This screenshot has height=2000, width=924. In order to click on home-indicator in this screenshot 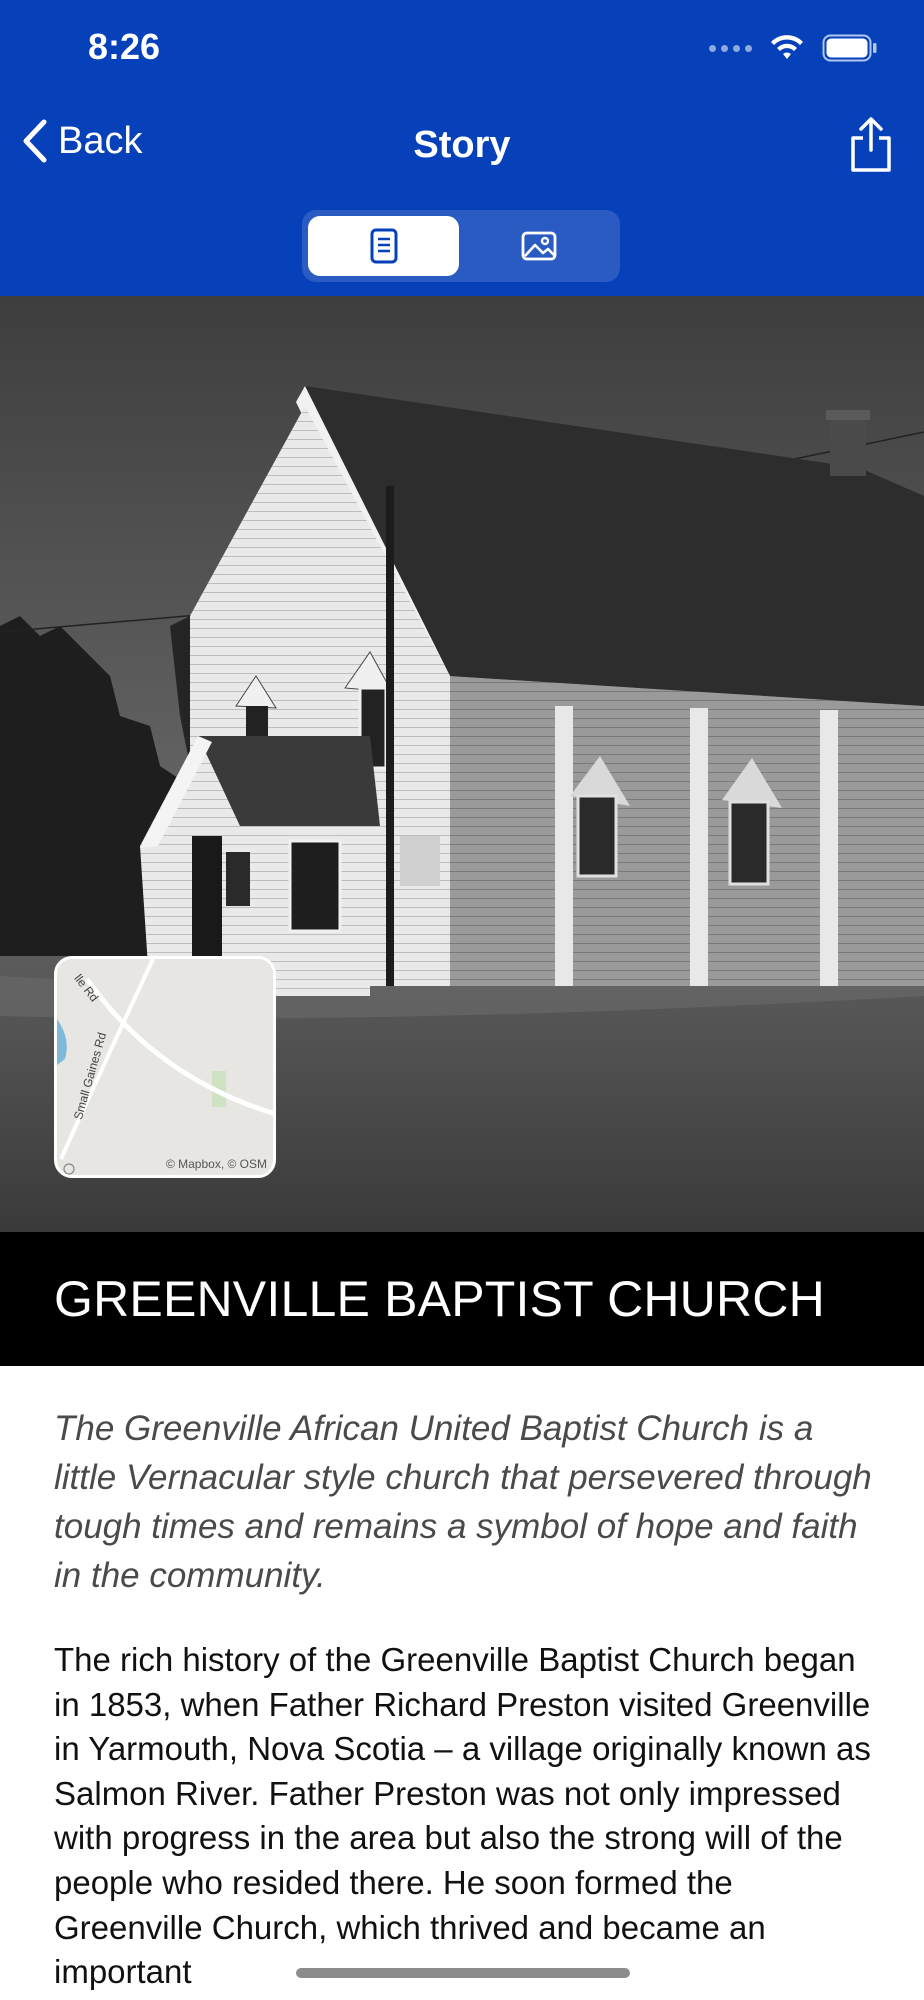, I will do `click(463, 1973)`.